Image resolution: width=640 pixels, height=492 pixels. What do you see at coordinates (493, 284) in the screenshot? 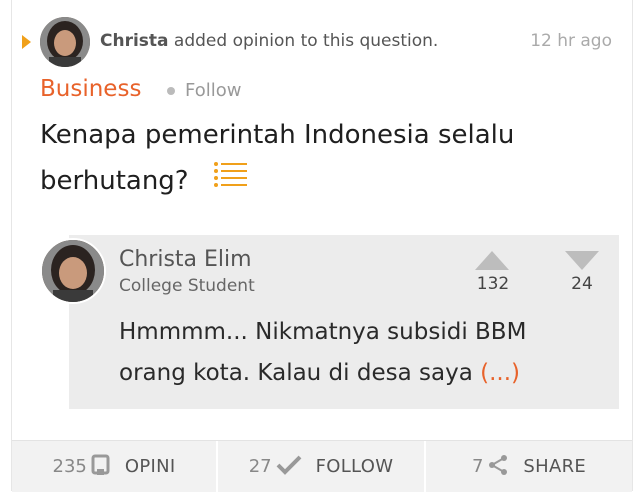
I see `upvote-count: 132` at bounding box center [493, 284].